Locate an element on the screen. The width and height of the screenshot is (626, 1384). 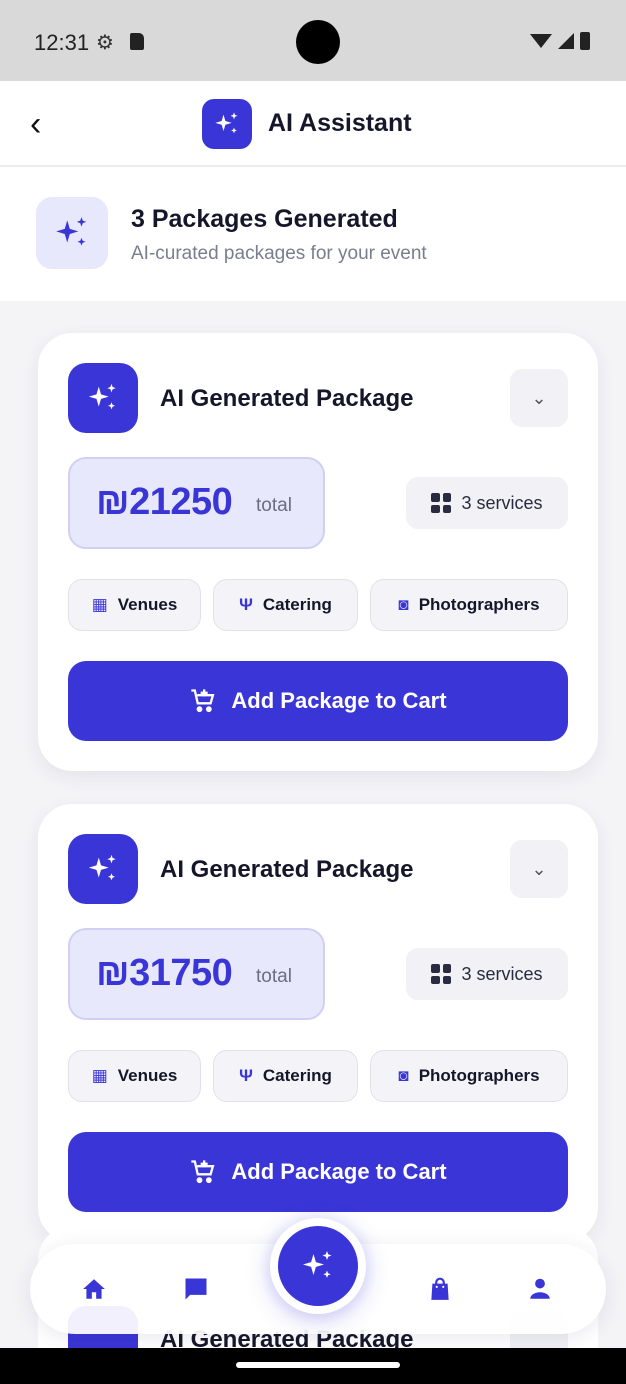
nav-shop is located at coordinates (440, 1289).